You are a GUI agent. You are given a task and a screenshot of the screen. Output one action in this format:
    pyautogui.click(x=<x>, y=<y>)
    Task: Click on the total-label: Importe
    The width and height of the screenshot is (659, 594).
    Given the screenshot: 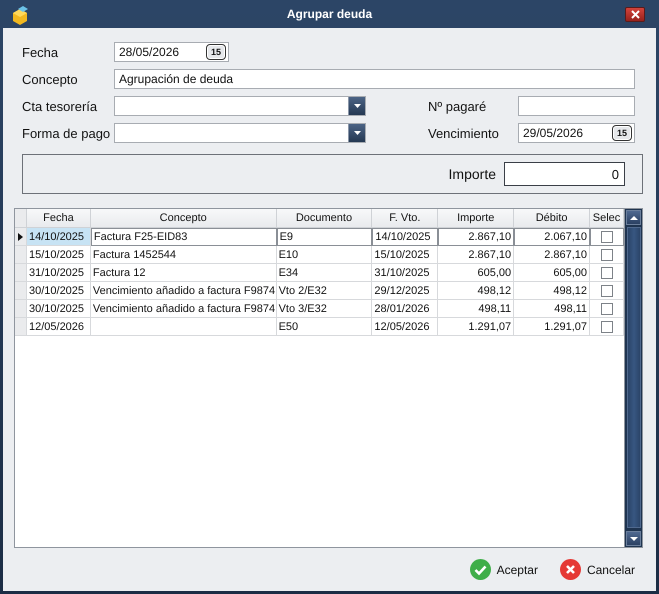 What is the action you would take?
    pyautogui.click(x=472, y=174)
    